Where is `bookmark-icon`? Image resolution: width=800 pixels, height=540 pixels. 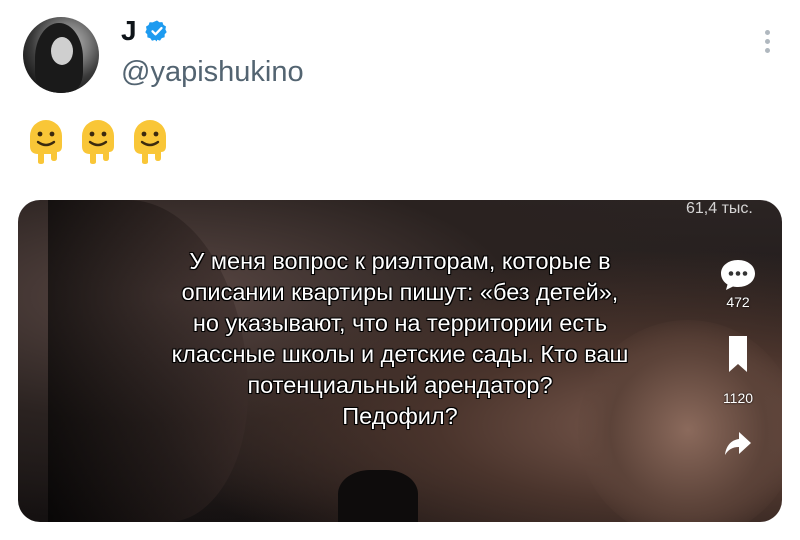 bookmark-icon is located at coordinates (738, 354).